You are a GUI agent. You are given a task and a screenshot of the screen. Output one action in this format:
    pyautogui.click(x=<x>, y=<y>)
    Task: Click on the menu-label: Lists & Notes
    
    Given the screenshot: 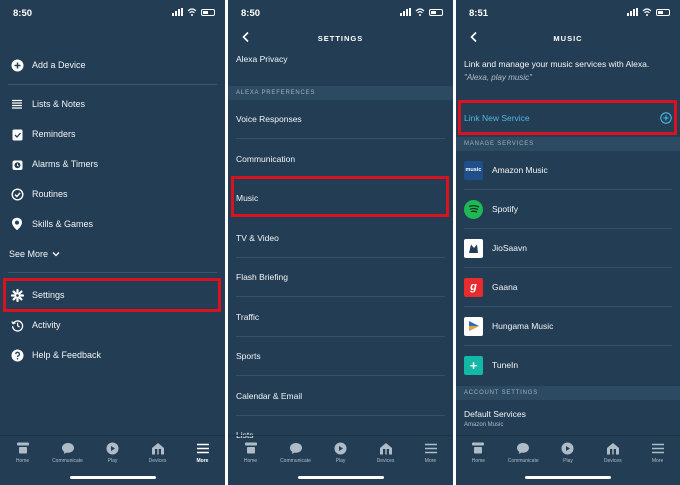 What is the action you would take?
    pyautogui.click(x=59, y=104)
    